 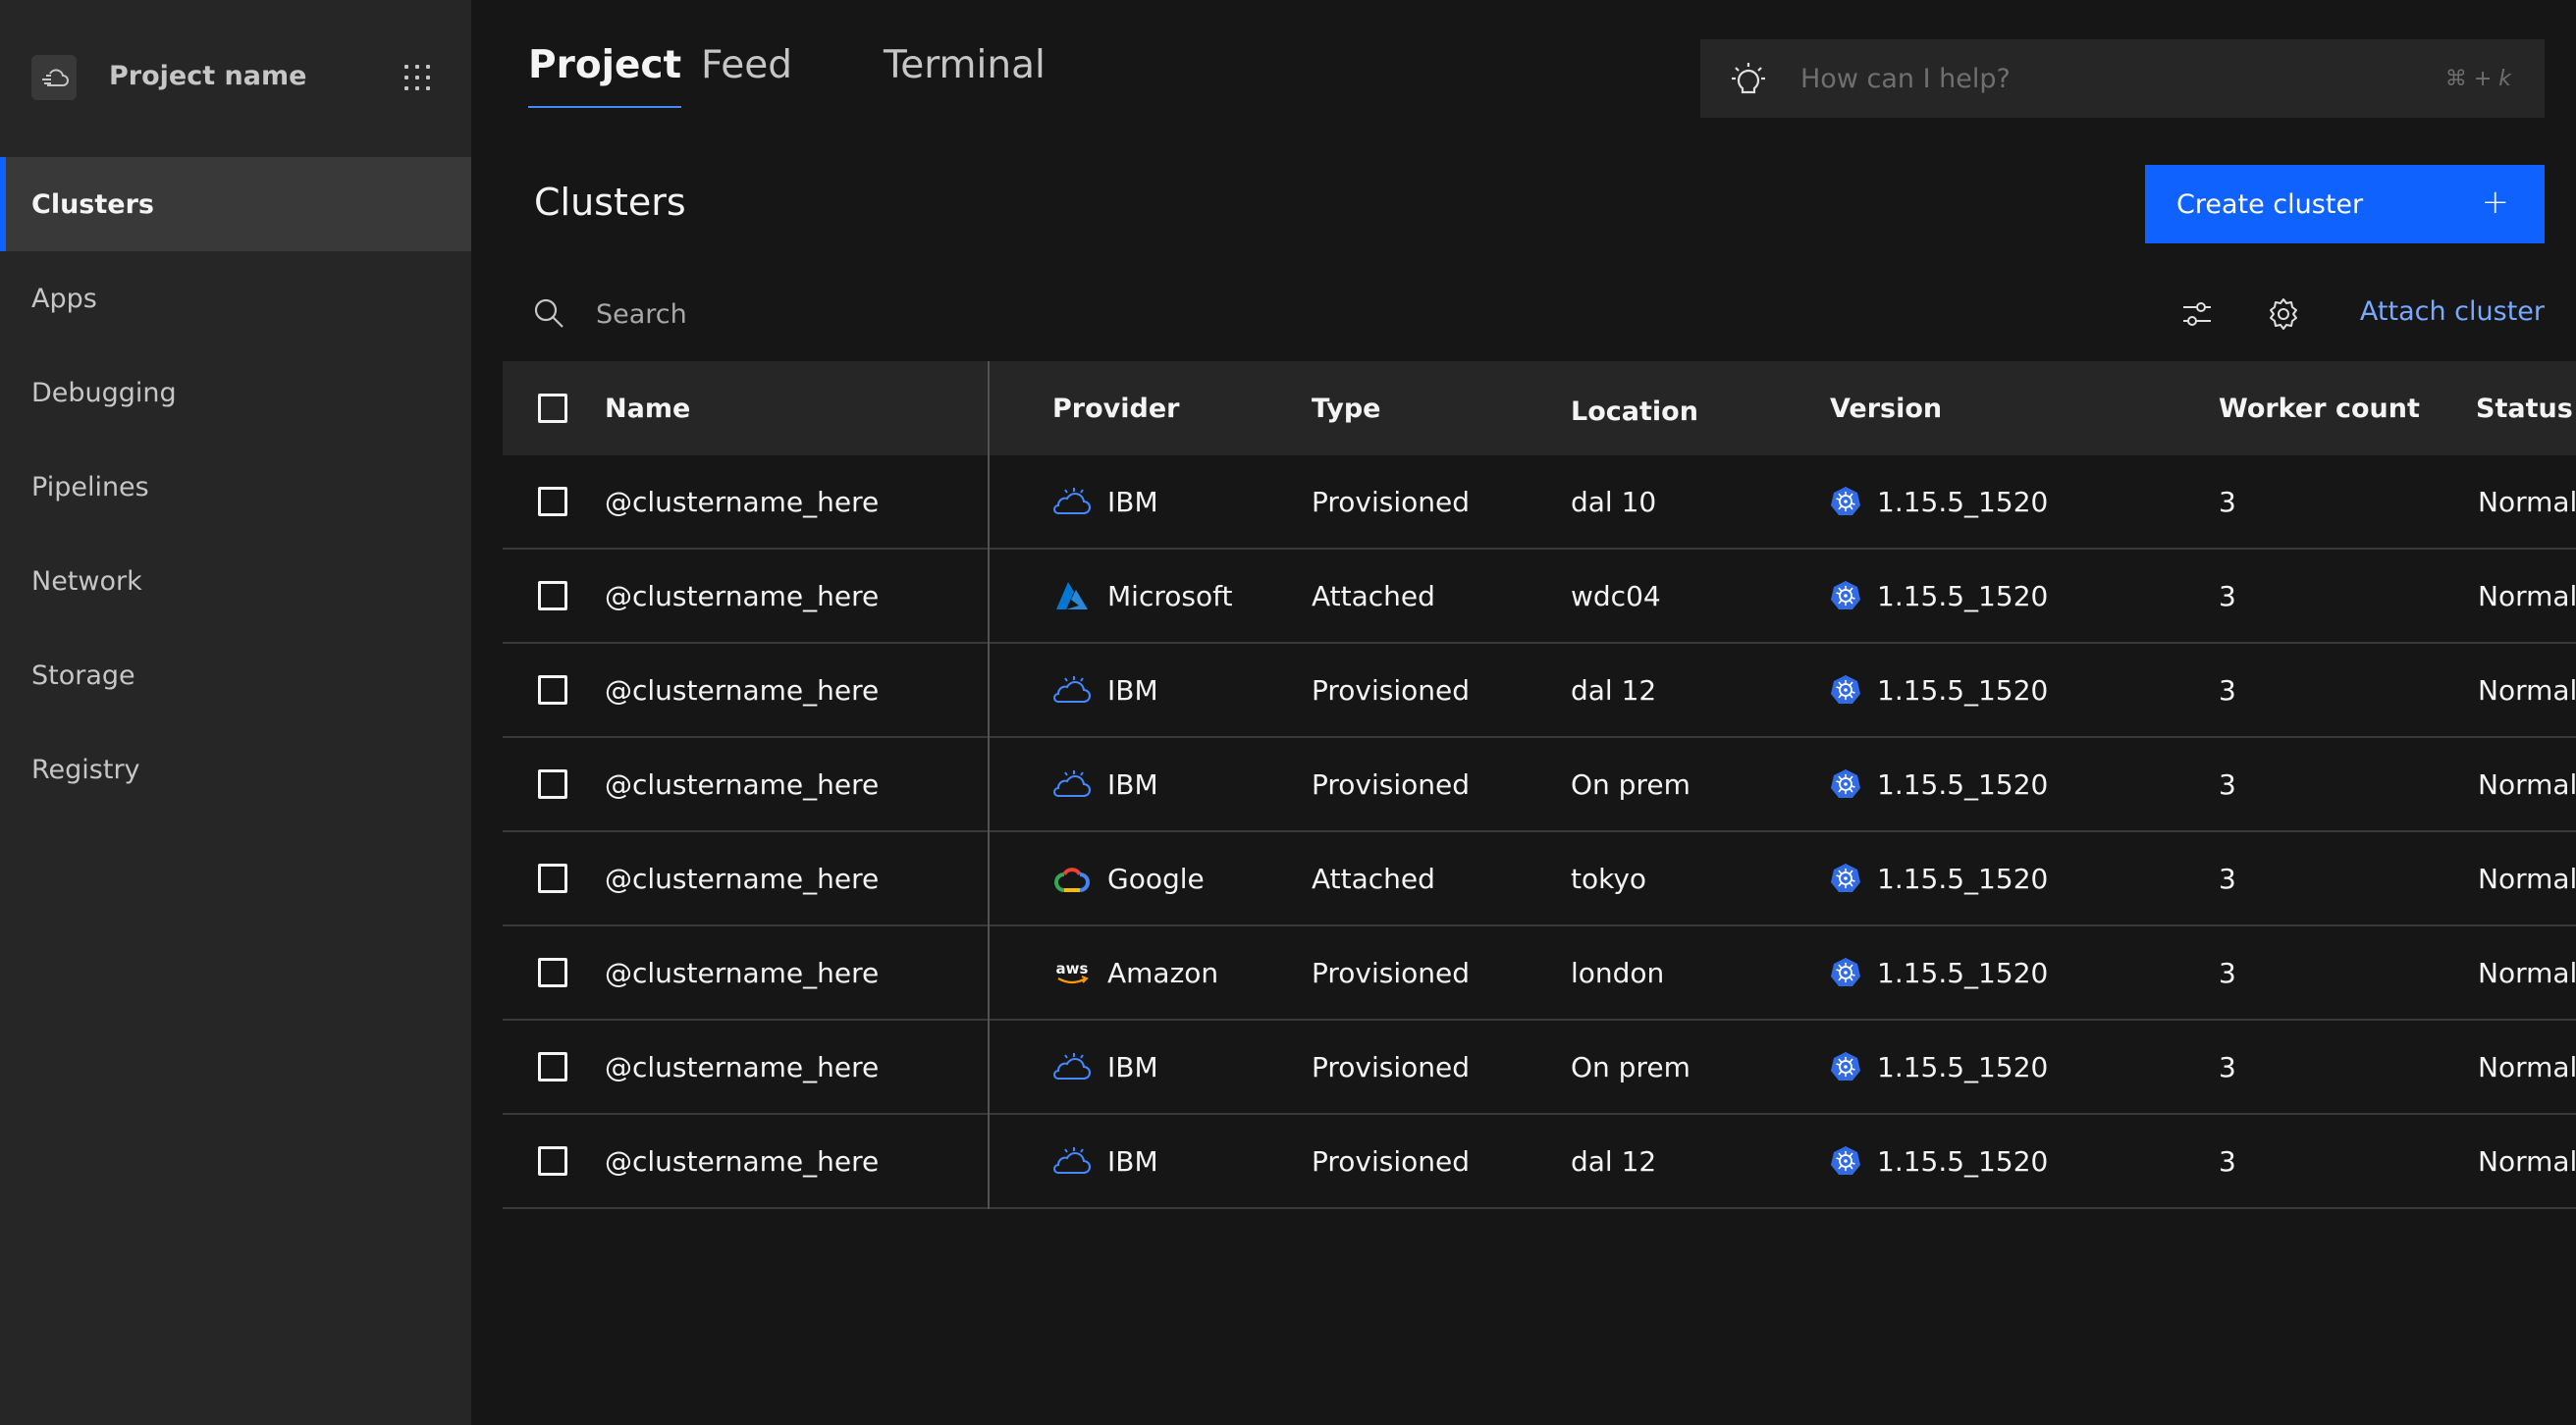 What do you see at coordinates (965, 65) in the screenshot?
I see `tab-terminal: Terminal` at bounding box center [965, 65].